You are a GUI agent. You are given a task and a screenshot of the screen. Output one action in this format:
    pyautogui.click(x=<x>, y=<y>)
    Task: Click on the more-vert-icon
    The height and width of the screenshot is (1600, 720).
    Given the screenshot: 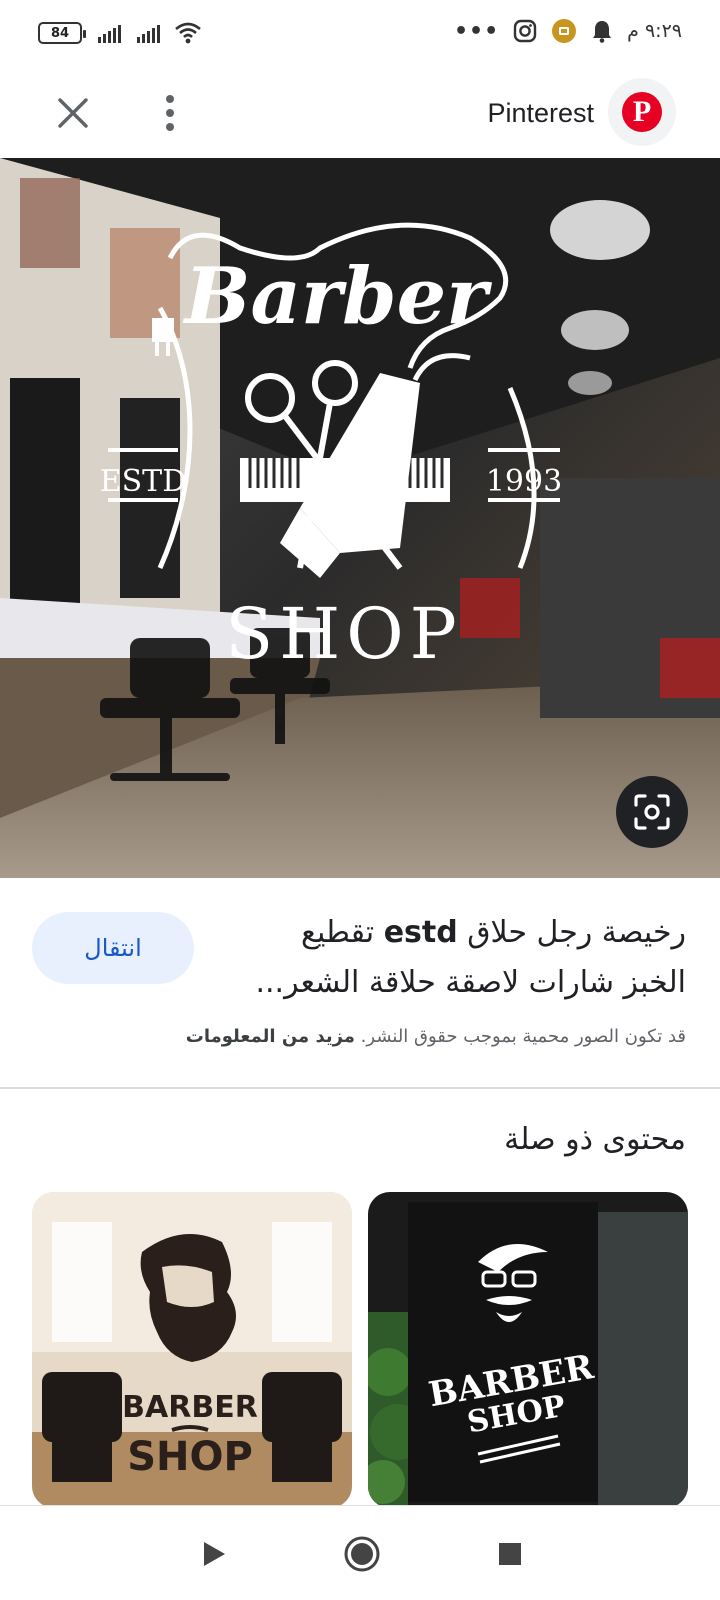 What is the action you would take?
    pyautogui.click(x=170, y=113)
    